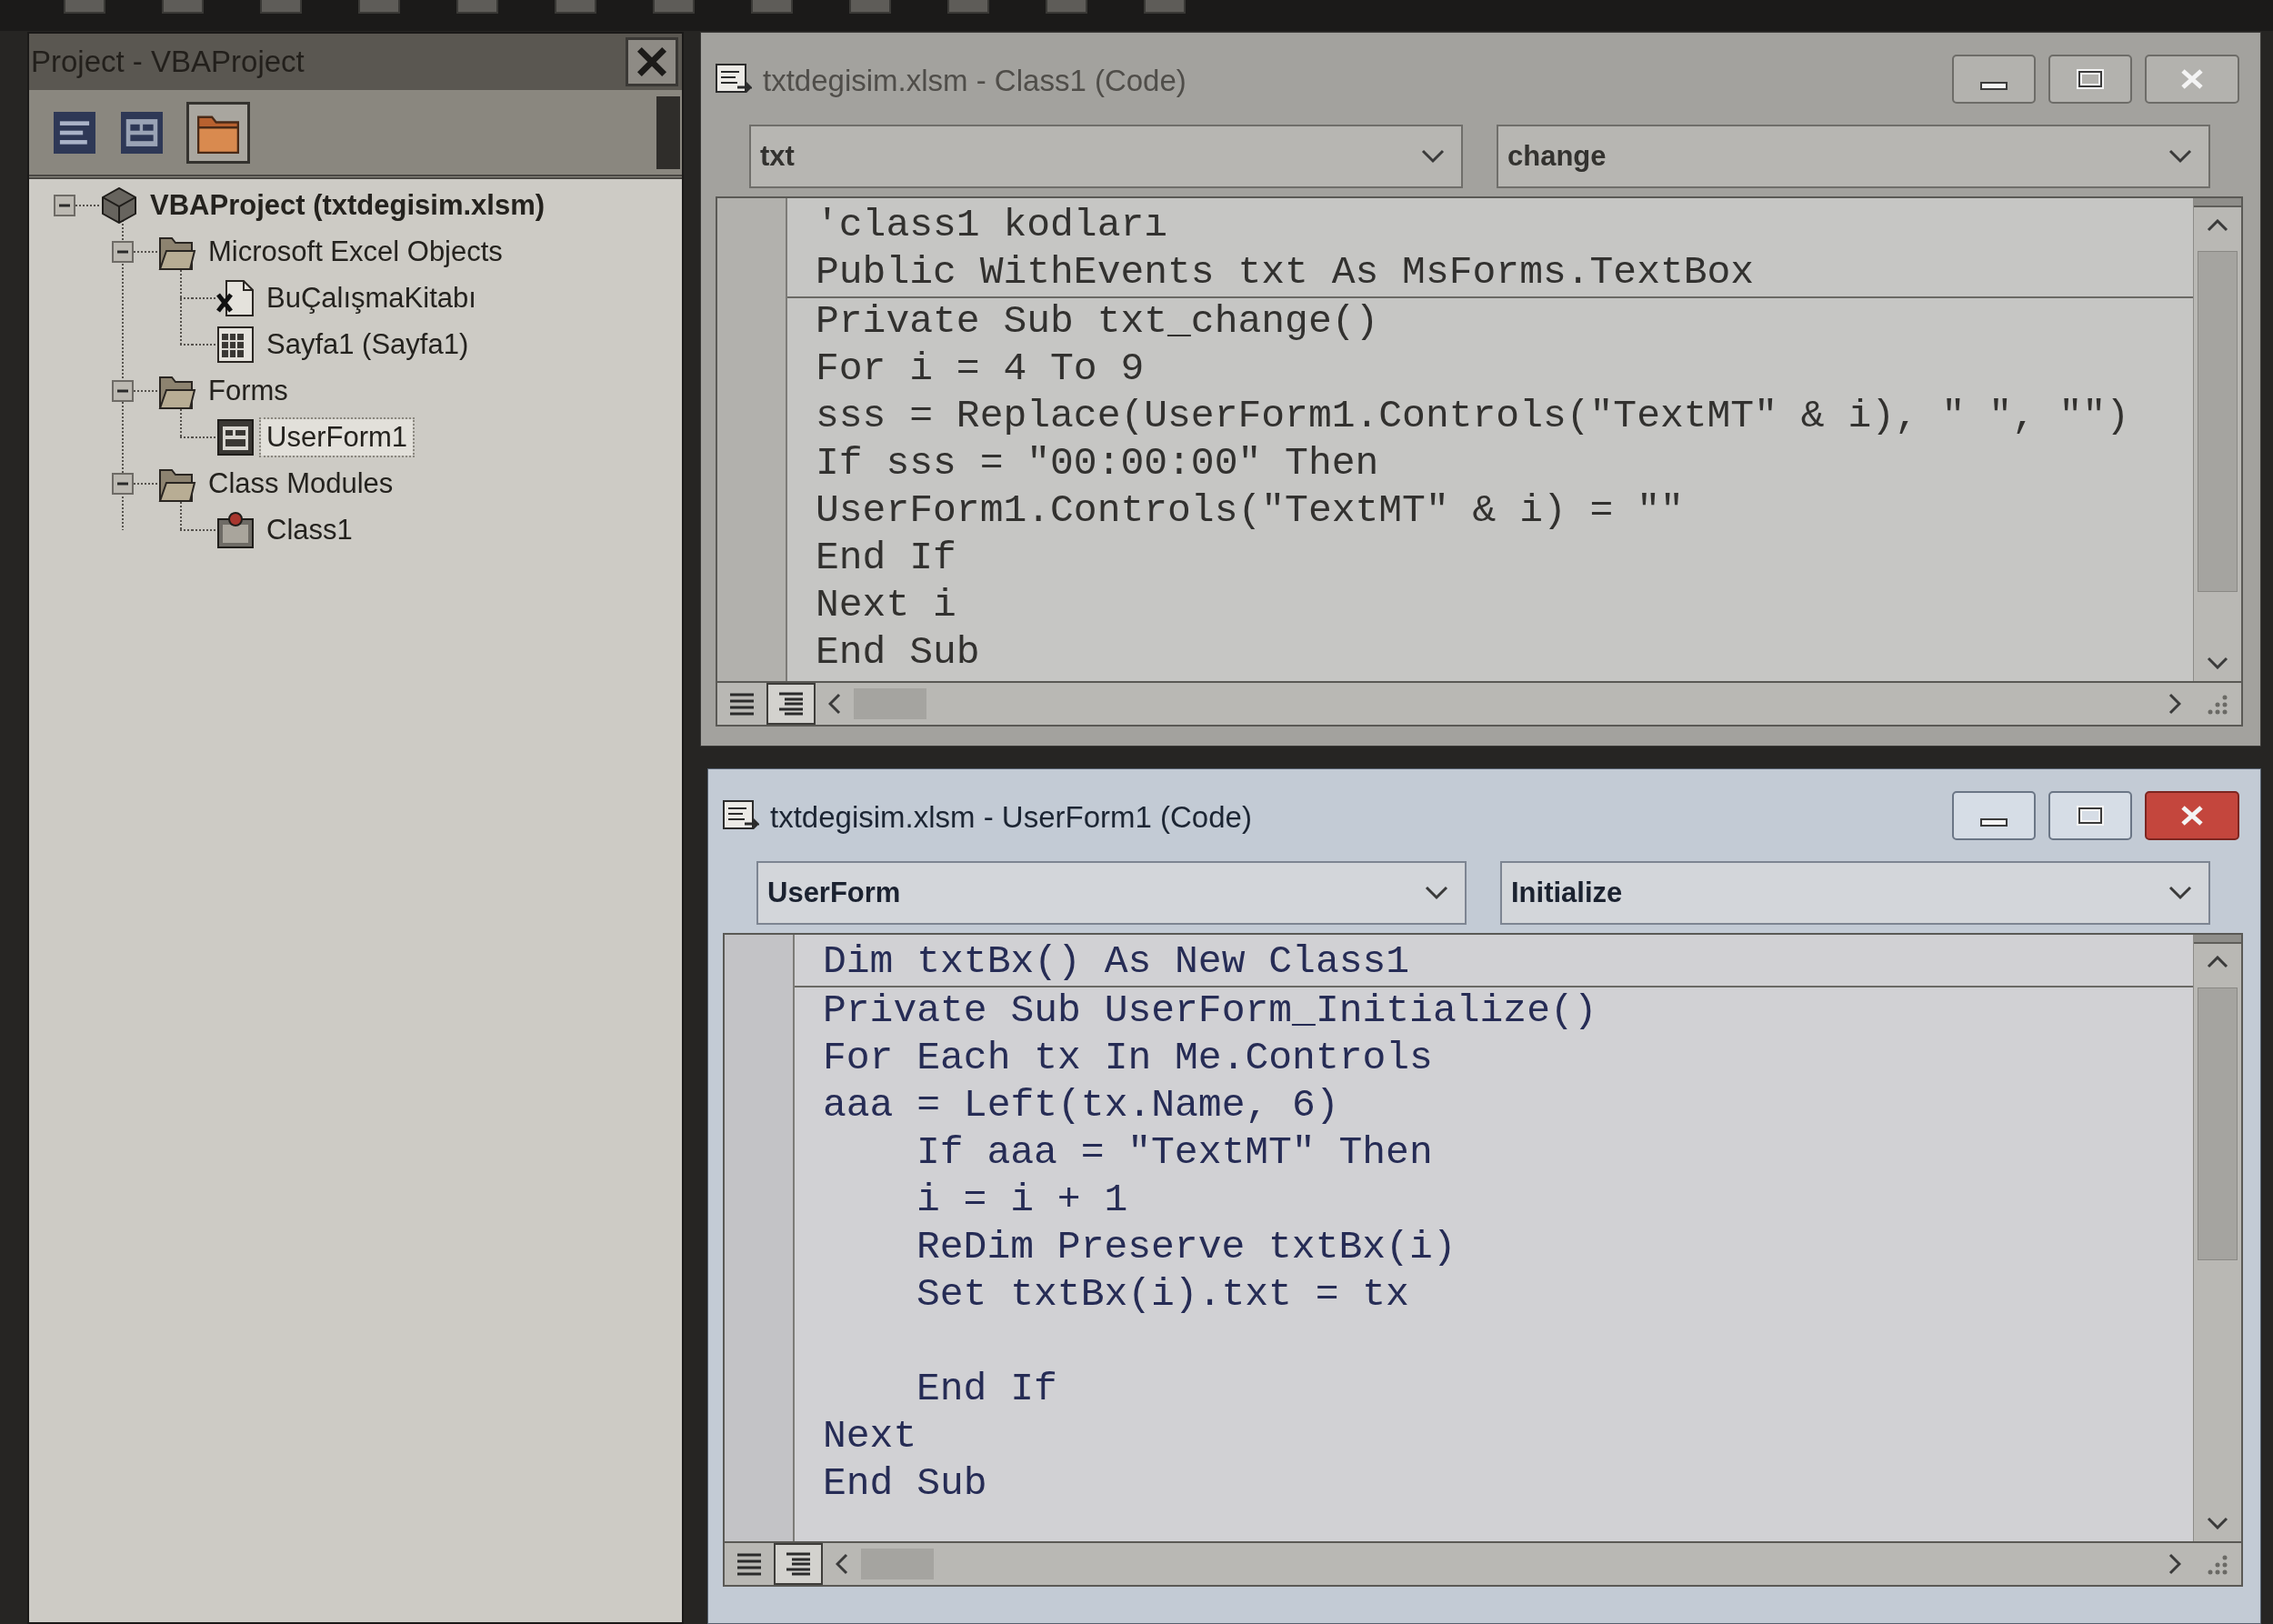 The image size is (2273, 1624). Describe the element at coordinates (235, 344) in the screenshot. I see `spreadsheet-icon` at that location.